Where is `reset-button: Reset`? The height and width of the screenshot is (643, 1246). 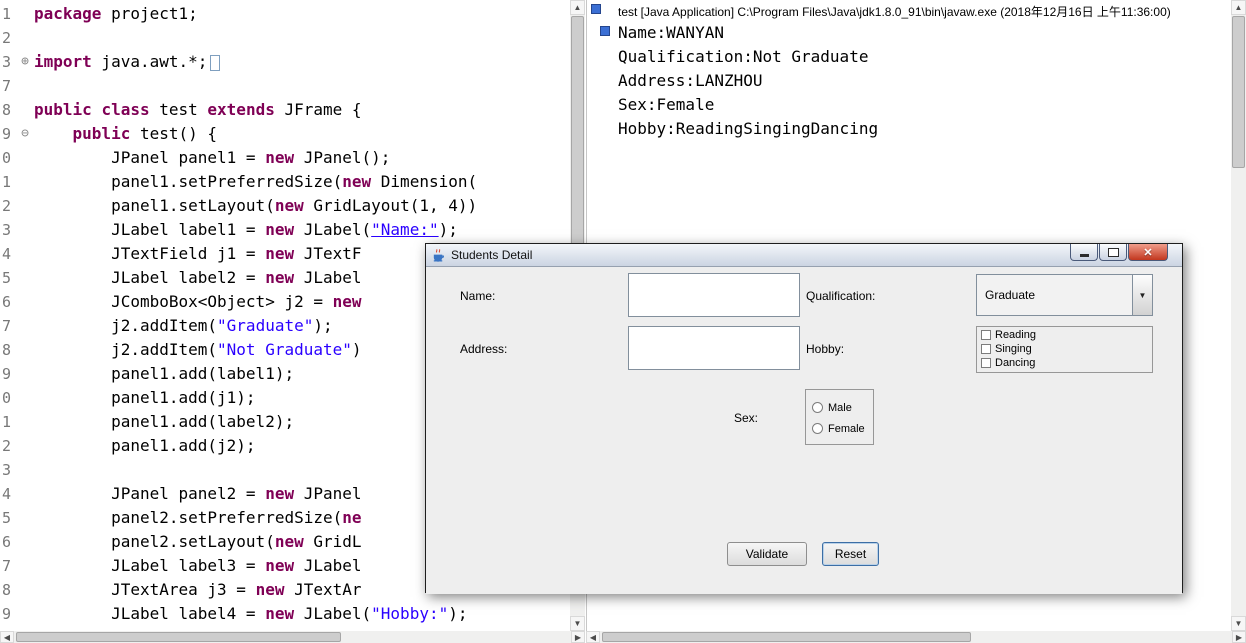 reset-button: Reset is located at coordinates (850, 554).